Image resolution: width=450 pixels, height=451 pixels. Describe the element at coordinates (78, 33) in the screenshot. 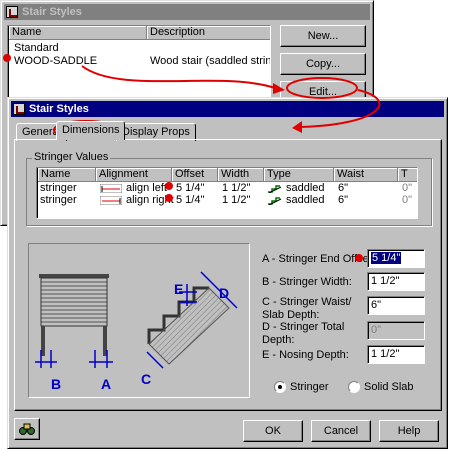

I see `style-list-header-name: Name` at that location.